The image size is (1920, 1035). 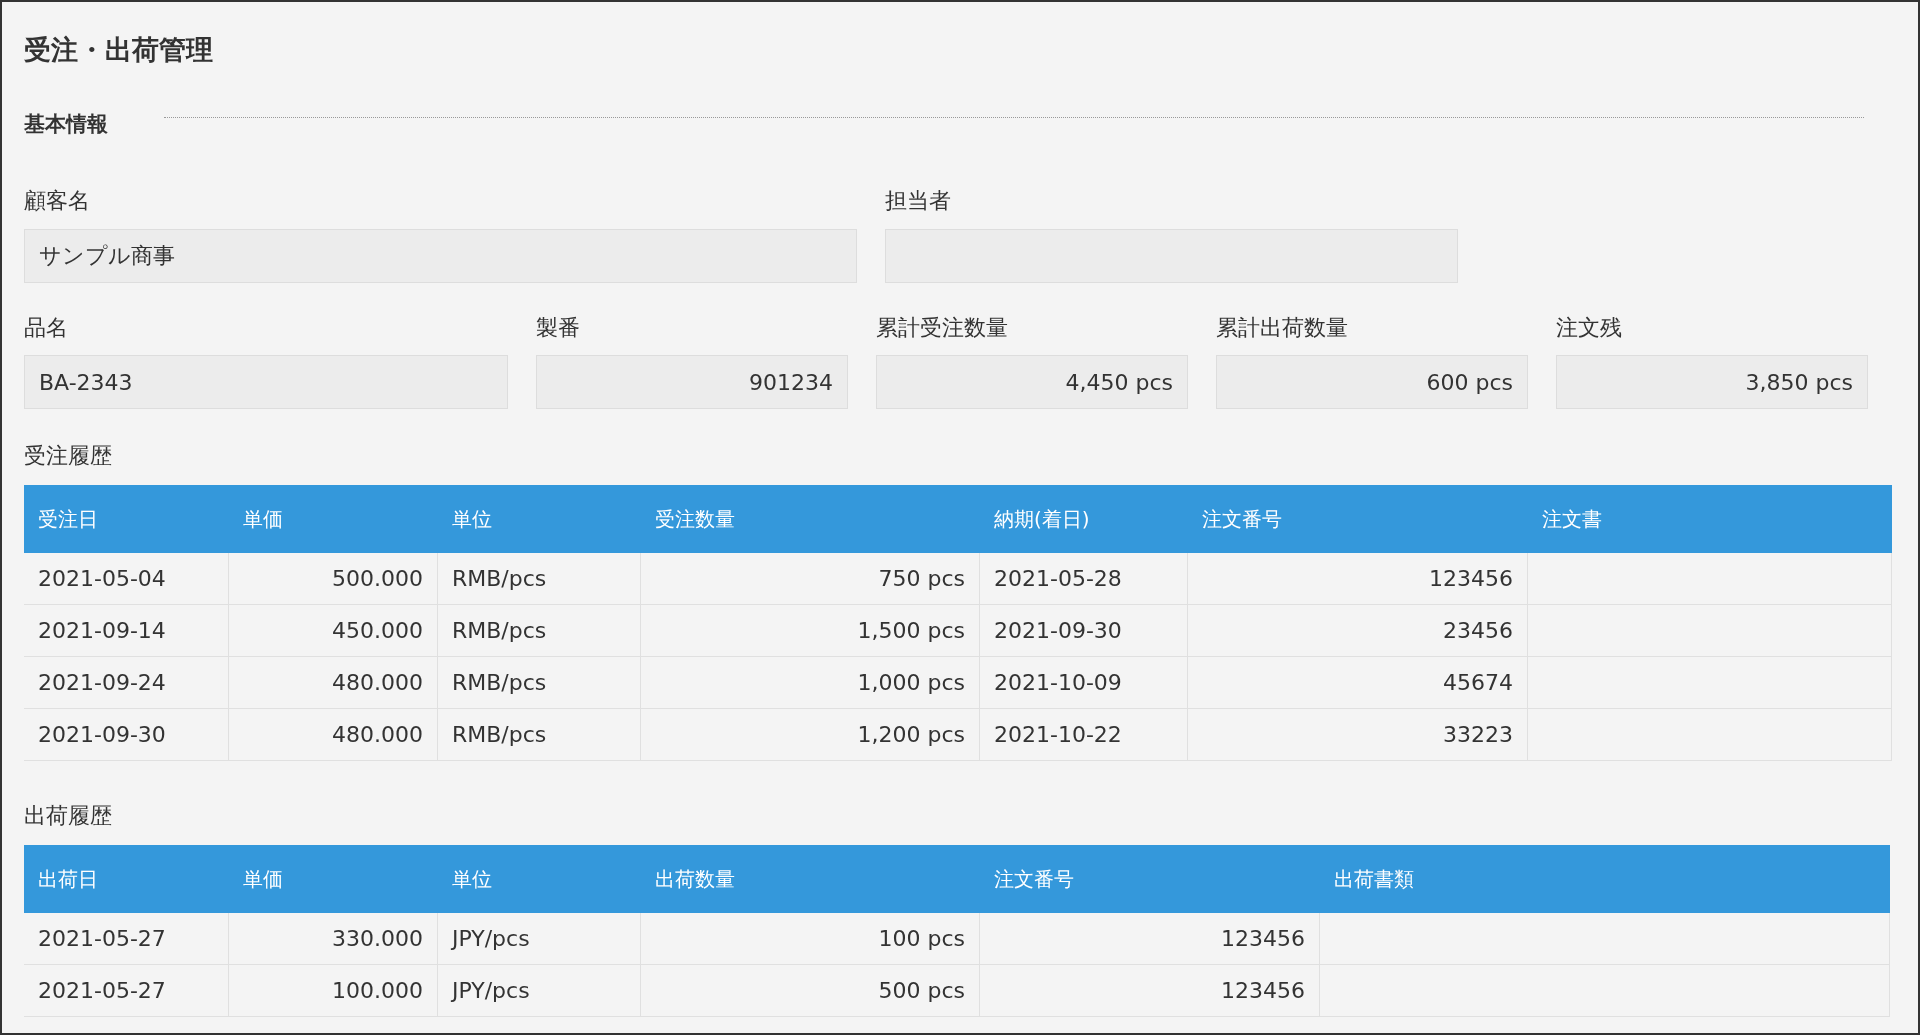 I want to click on table-cell: 100.000, so click(x=333, y=991).